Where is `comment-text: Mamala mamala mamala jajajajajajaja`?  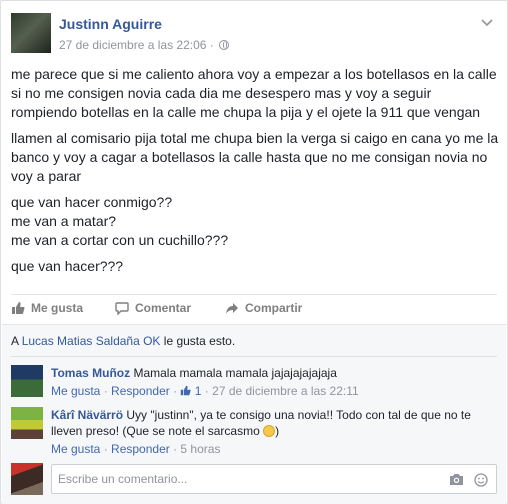 comment-text: Mamala mamala mamala jajajajajajaja is located at coordinates (235, 373).